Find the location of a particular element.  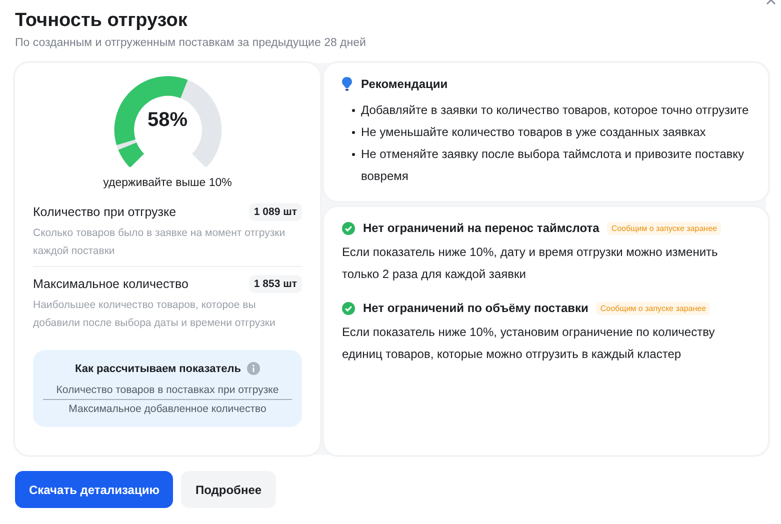

recommendation-item: Не уменьшайте количество товаров в уже созданных заявках is located at coordinates (533, 132).